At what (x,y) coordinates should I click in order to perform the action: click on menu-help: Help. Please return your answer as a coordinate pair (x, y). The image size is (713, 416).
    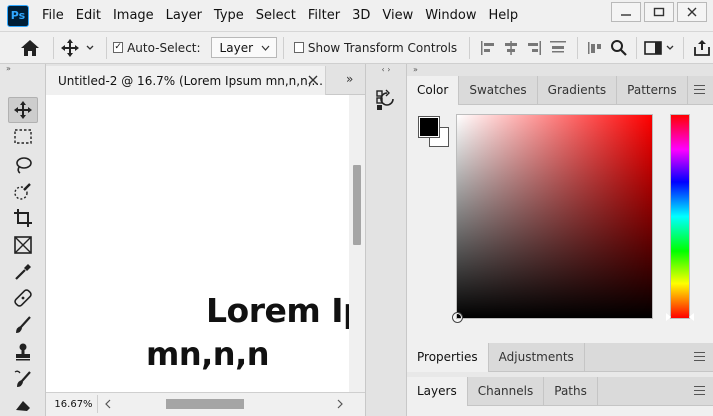
    Looking at the image, I should click on (504, 15).